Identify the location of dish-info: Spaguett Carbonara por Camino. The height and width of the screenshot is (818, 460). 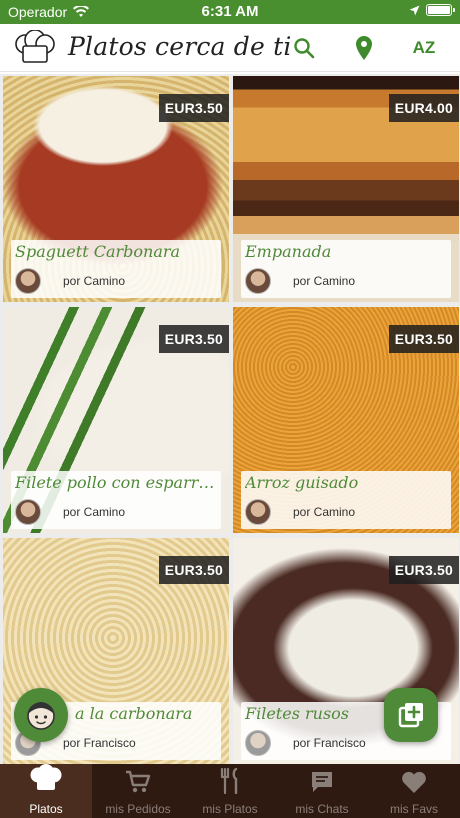
(116, 269).